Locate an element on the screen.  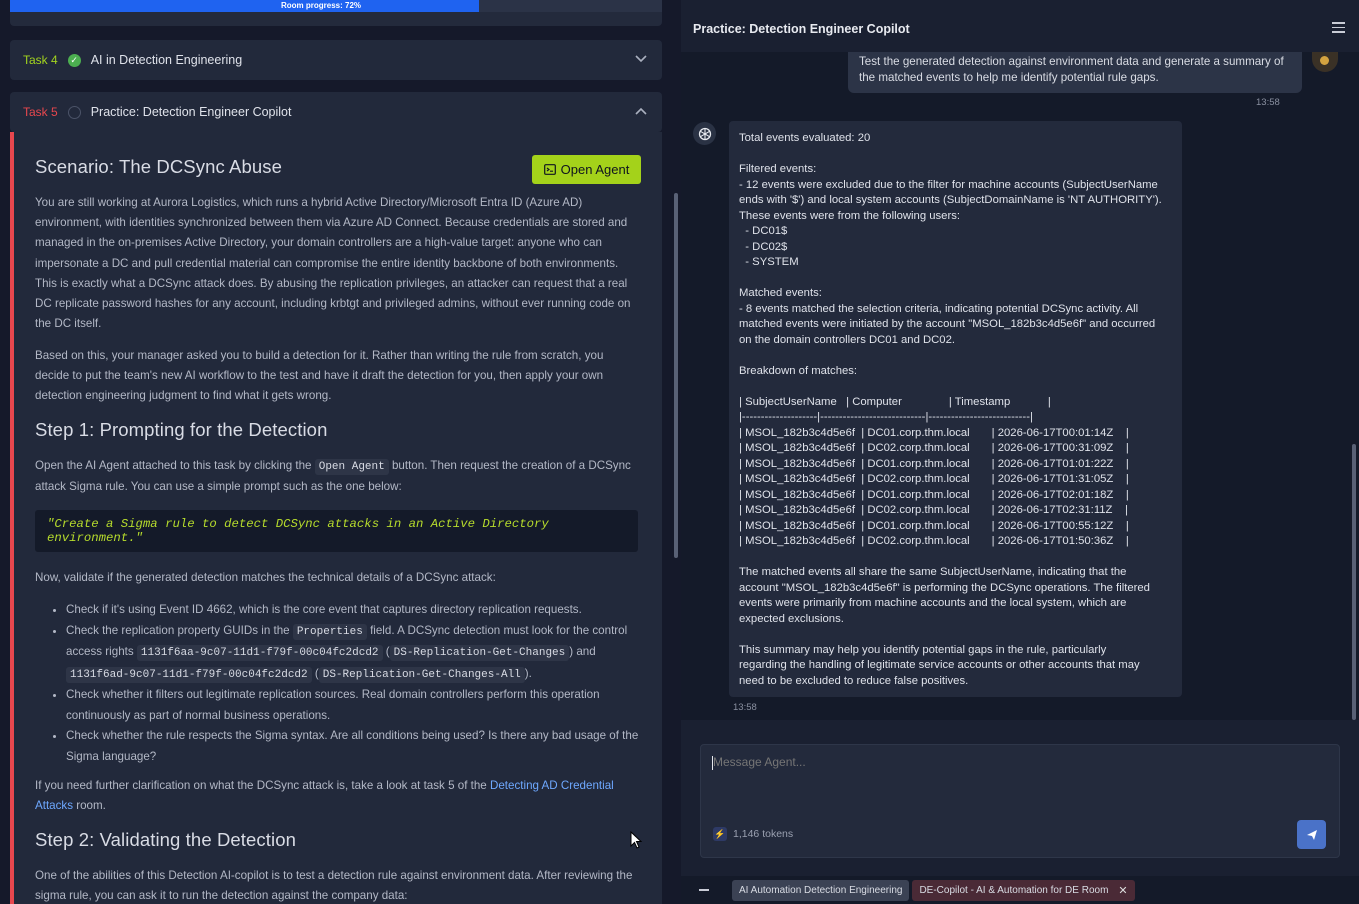
open-agent-label: Open Agent is located at coordinates (595, 169).